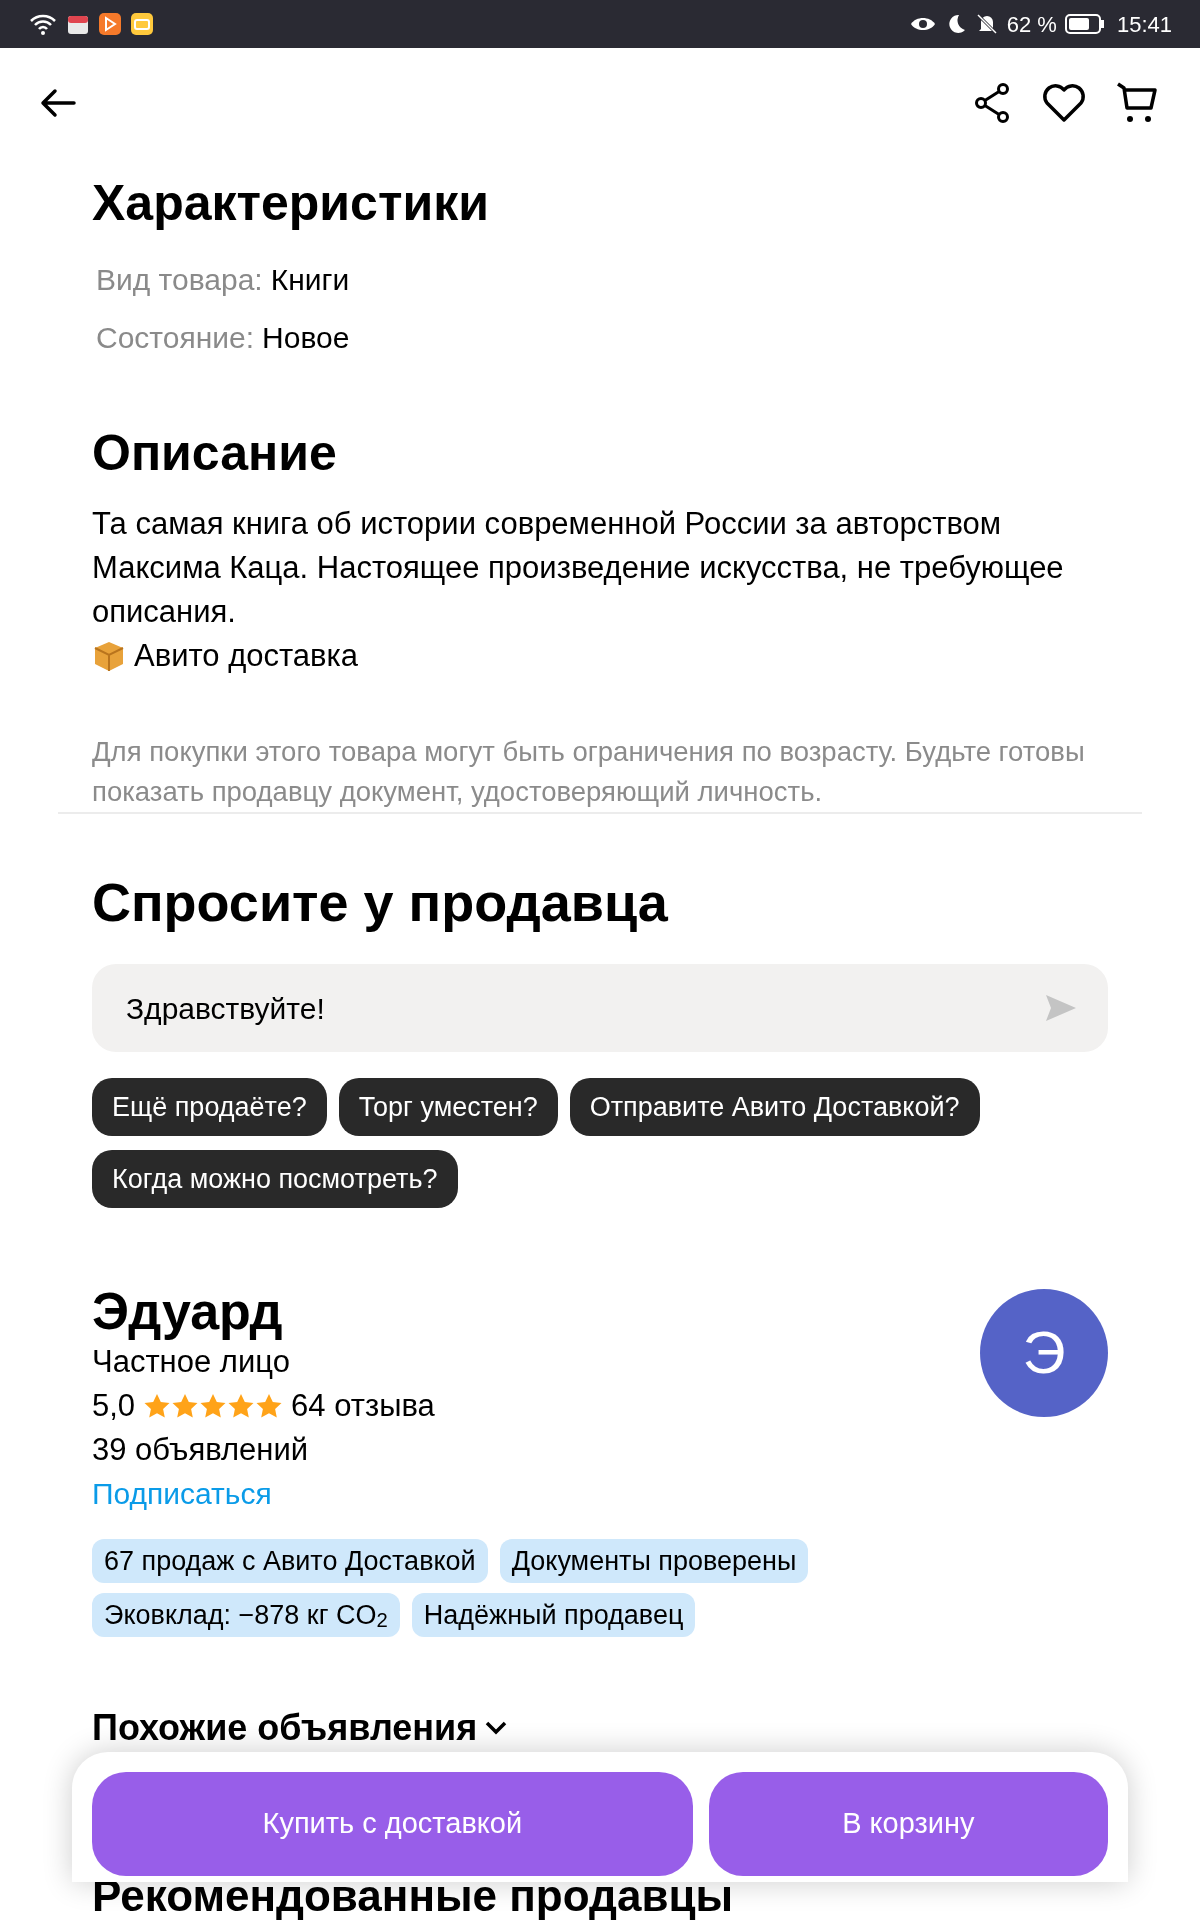 Image resolution: width=1200 pixels, height=1920 pixels. What do you see at coordinates (1084, 24) in the screenshot?
I see `battery-icon` at bounding box center [1084, 24].